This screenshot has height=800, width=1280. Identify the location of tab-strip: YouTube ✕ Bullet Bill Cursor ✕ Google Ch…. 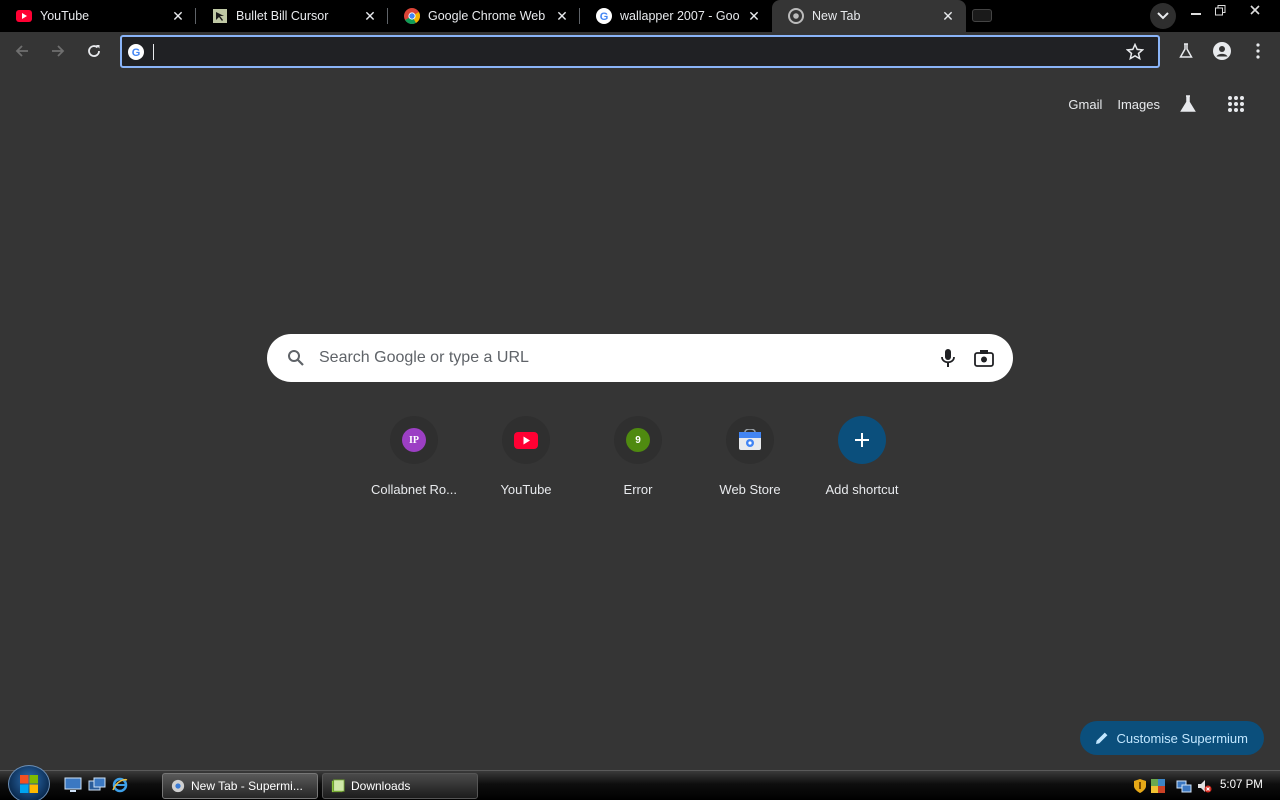
(640, 16).